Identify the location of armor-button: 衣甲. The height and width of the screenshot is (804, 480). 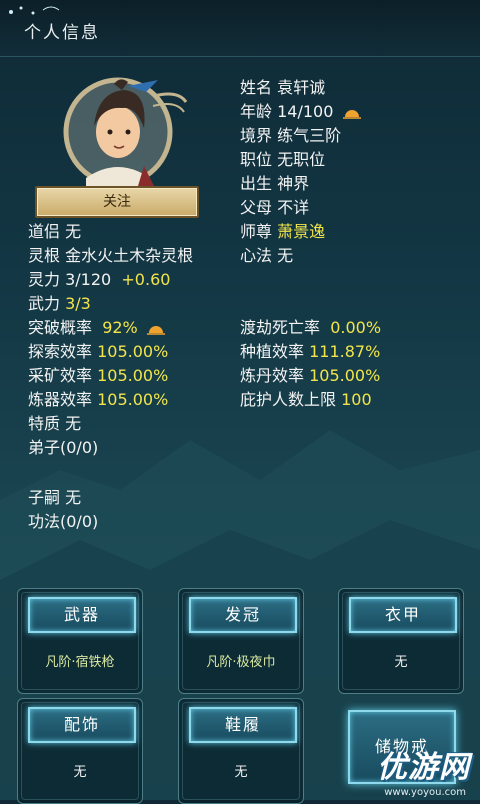
(403, 615).